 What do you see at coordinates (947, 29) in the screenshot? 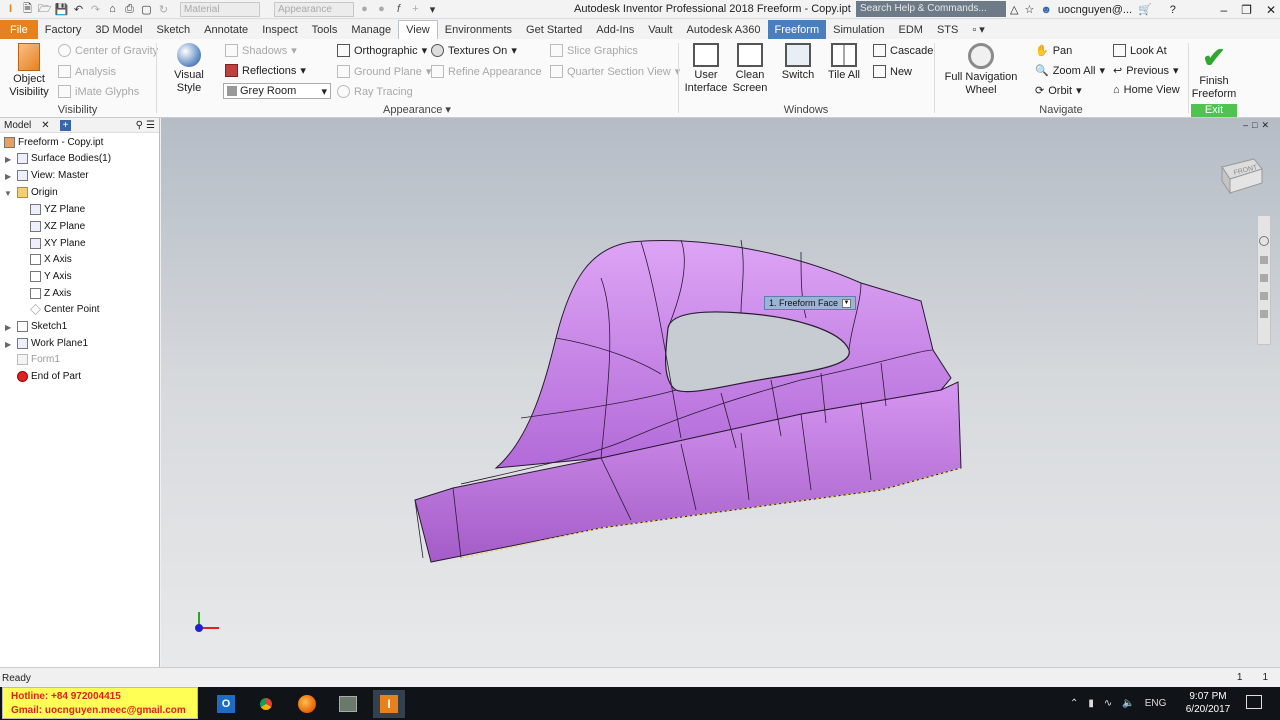
I see `tab-sts: STS` at bounding box center [947, 29].